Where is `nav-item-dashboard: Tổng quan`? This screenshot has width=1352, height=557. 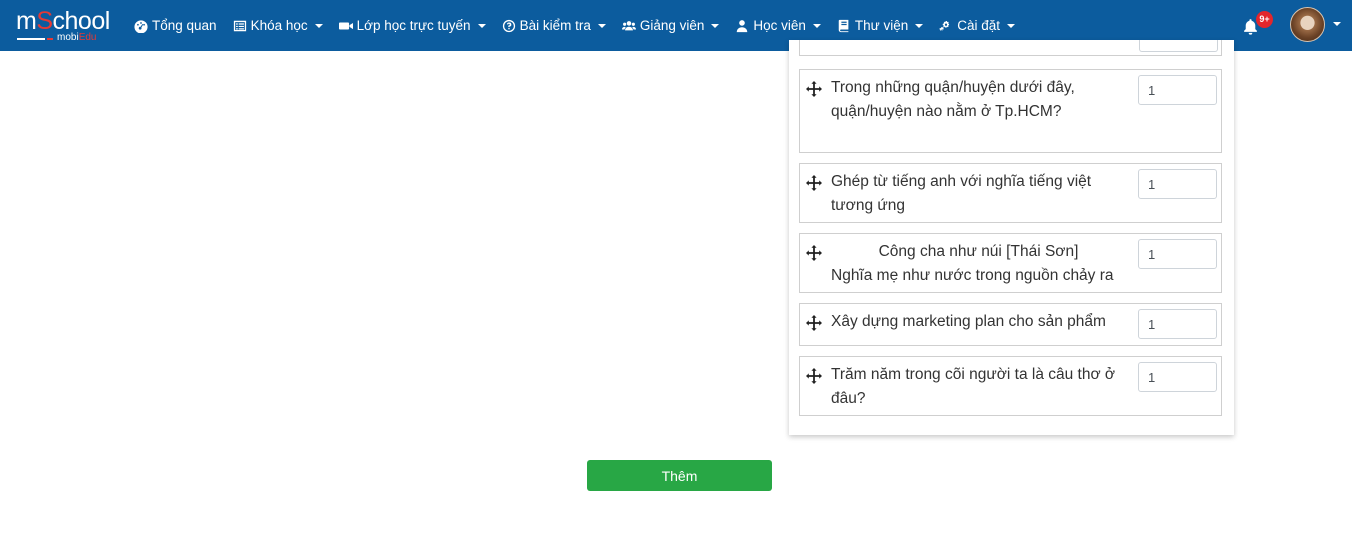 nav-item-dashboard: Tổng quan is located at coordinates (175, 25).